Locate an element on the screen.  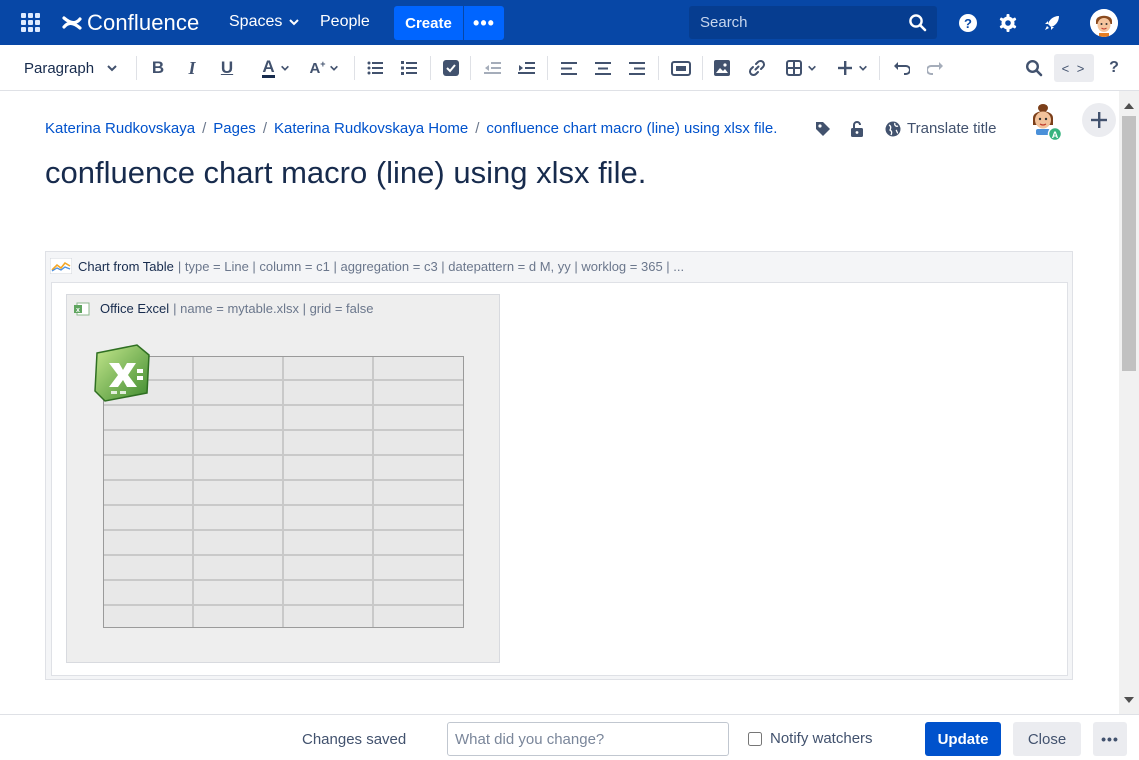
task-list-button is located at coordinates (451, 68).